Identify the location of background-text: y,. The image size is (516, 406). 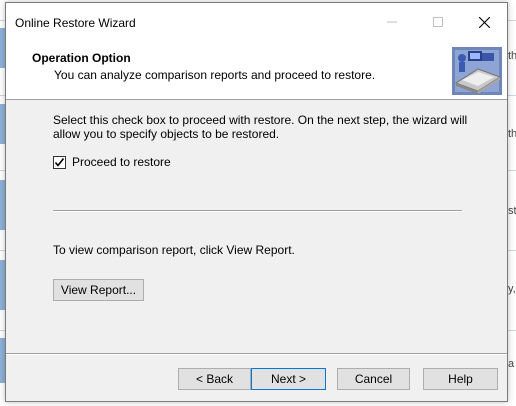
(512, 289).